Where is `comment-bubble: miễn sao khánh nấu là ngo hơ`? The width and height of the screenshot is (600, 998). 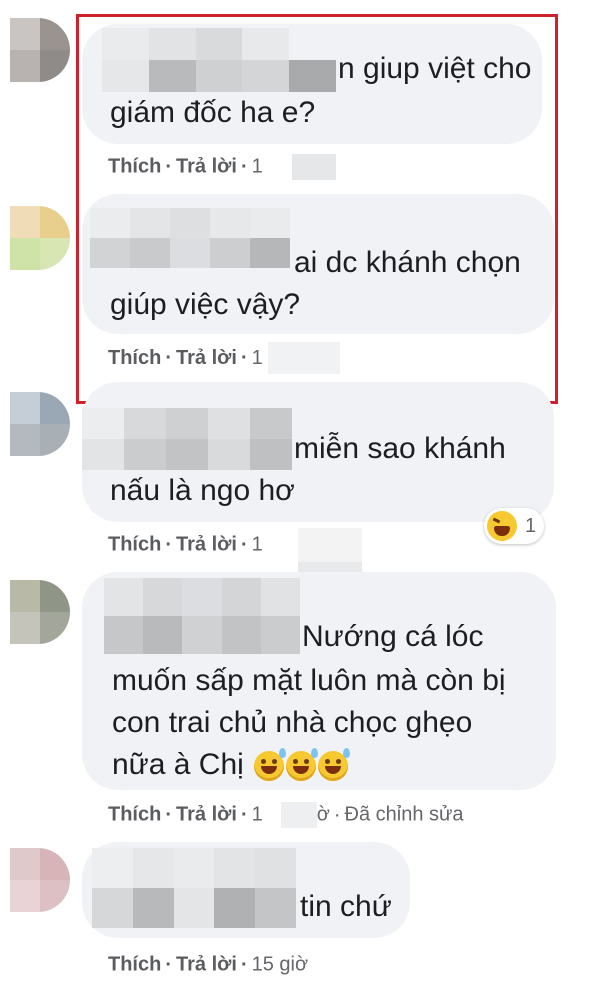
comment-bubble: miễn sao khánh nấu là ngo hơ is located at coordinates (318, 452).